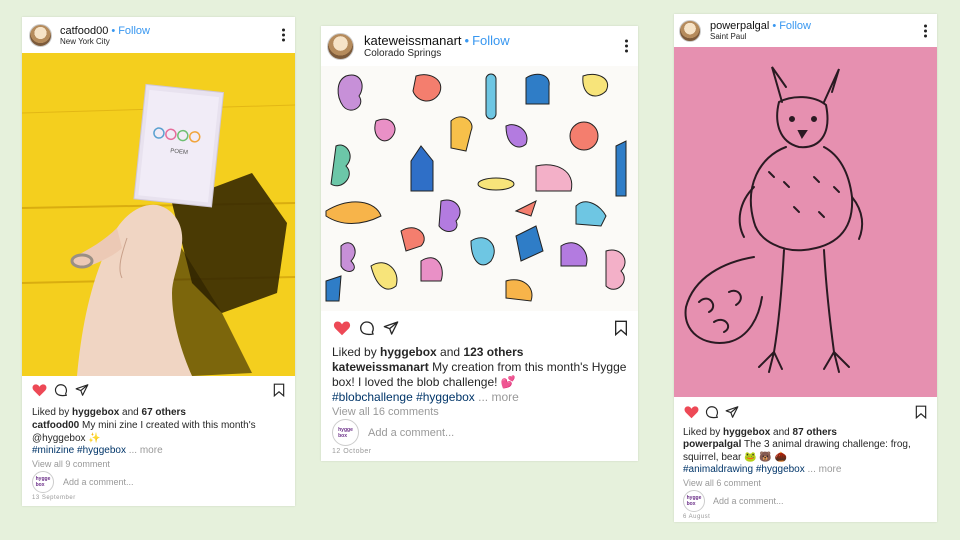 This screenshot has height=540, width=960. What do you see at coordinates (712, 444) in the screenshot?
I see `caption-username: powerpalgal` at bounding box center [712, 444].